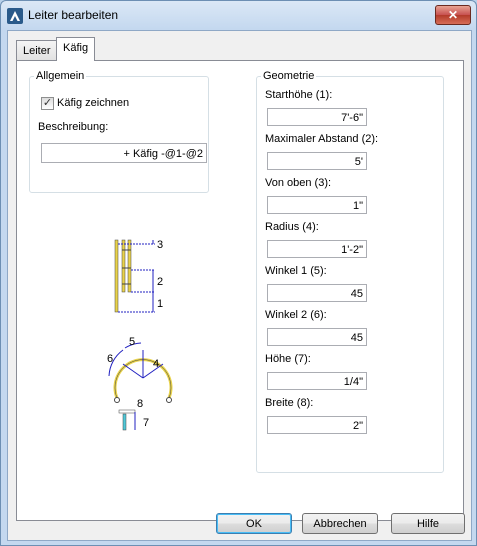 The width and height of the screenshot is (477, 546). Describe the element at coordinates (160, 304) in the screenshot. I see `diagram-label-1: 1` at that location.